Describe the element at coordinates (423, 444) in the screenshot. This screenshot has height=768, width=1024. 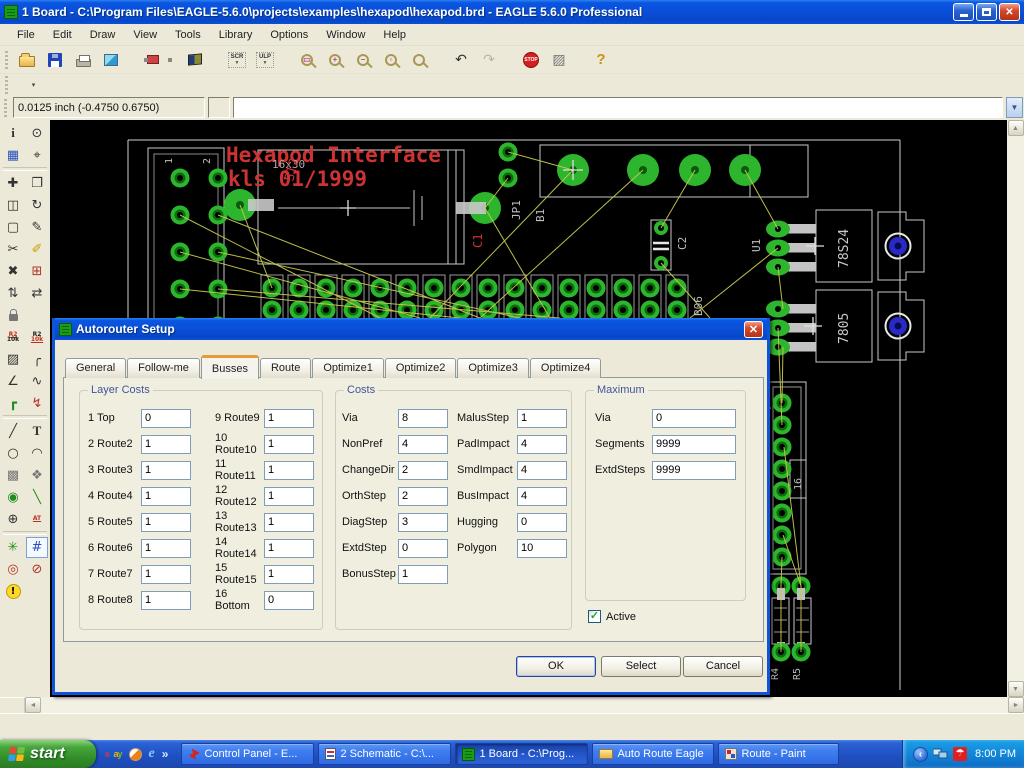
I see `input-cost-nonpref` at that location.